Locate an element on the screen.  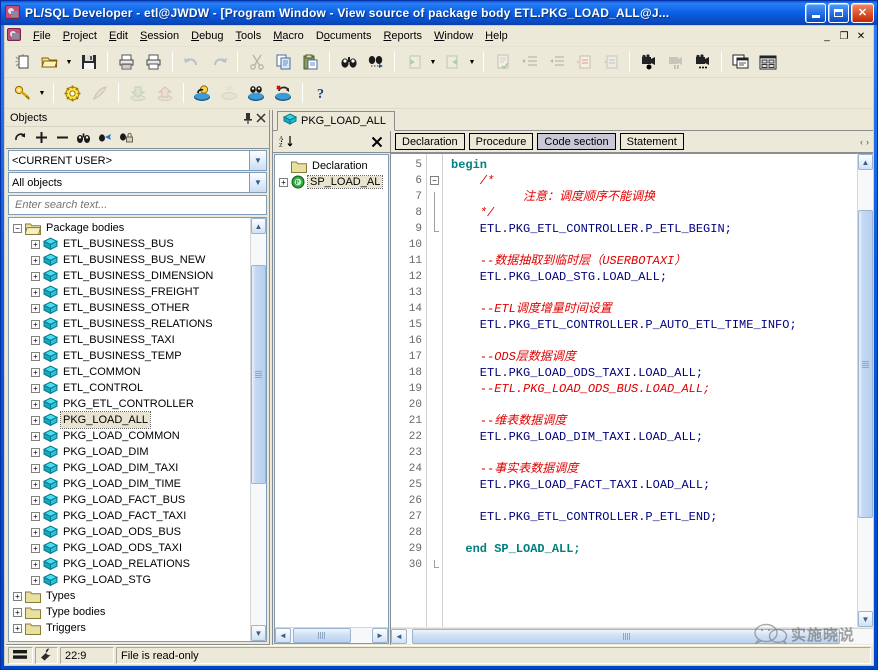
refresh-icon is located at coordinates (20, 138).